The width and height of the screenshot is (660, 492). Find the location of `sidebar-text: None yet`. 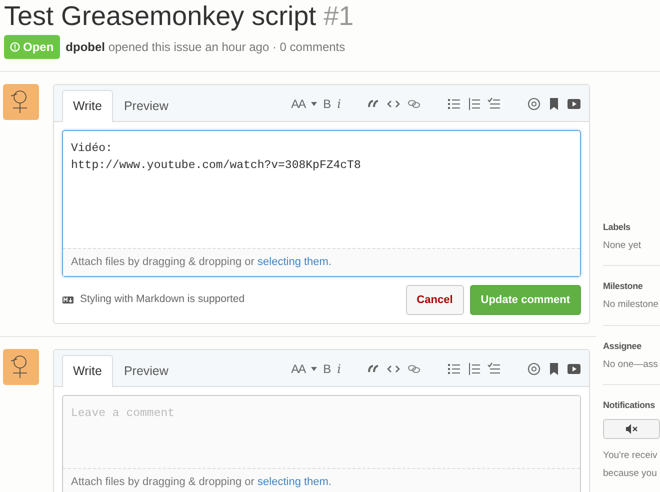

sidebar-text: None yet is located at coordinates (622, 246).